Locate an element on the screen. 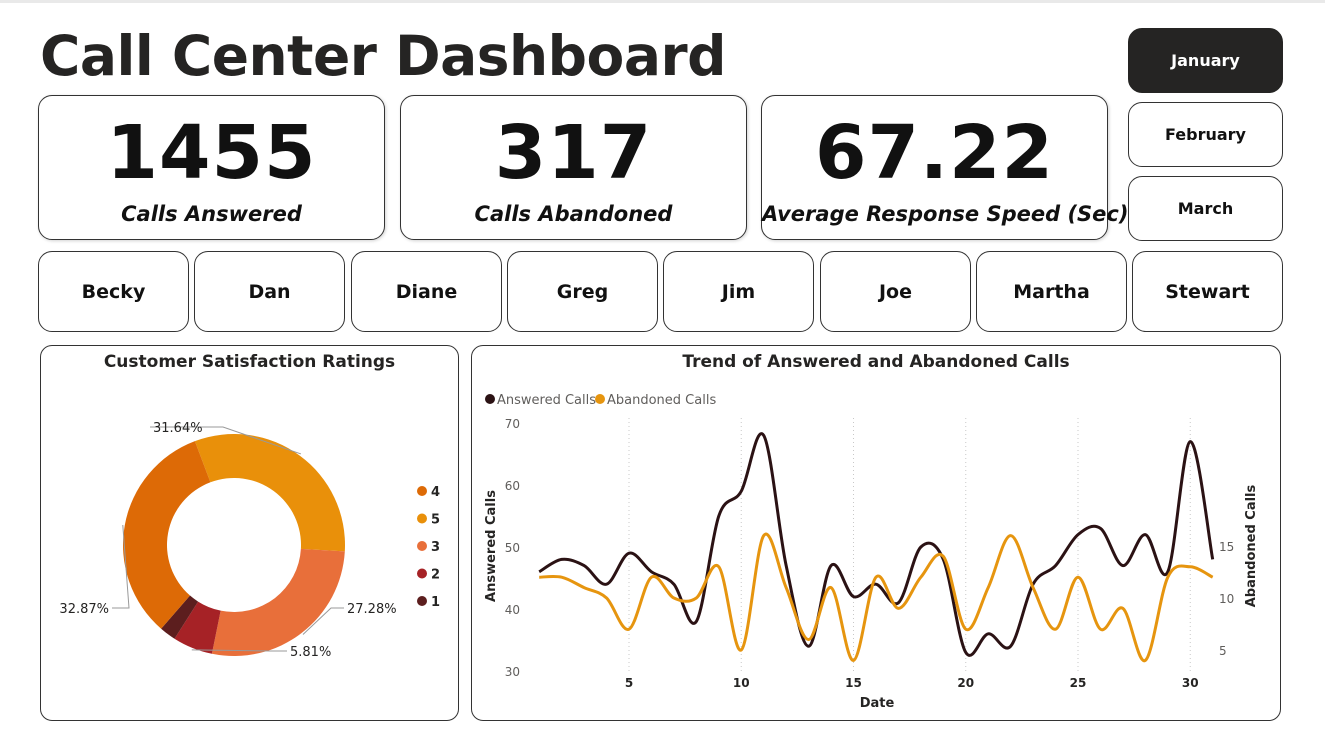  agent-button-jim: Jim is located at coordinates (738, 291).